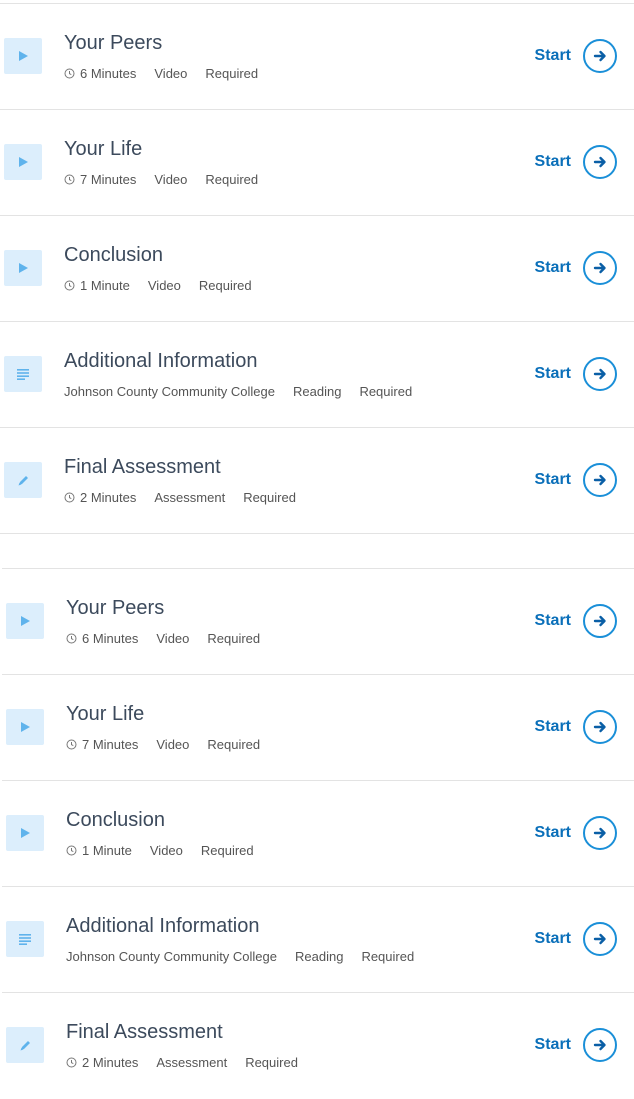 The height and width of the screenshot is (1099, 634). What do you see at coordinates (113, 43) in the screenshot?
I see `item-title: Your Peers` at bounding box center [113, 43].